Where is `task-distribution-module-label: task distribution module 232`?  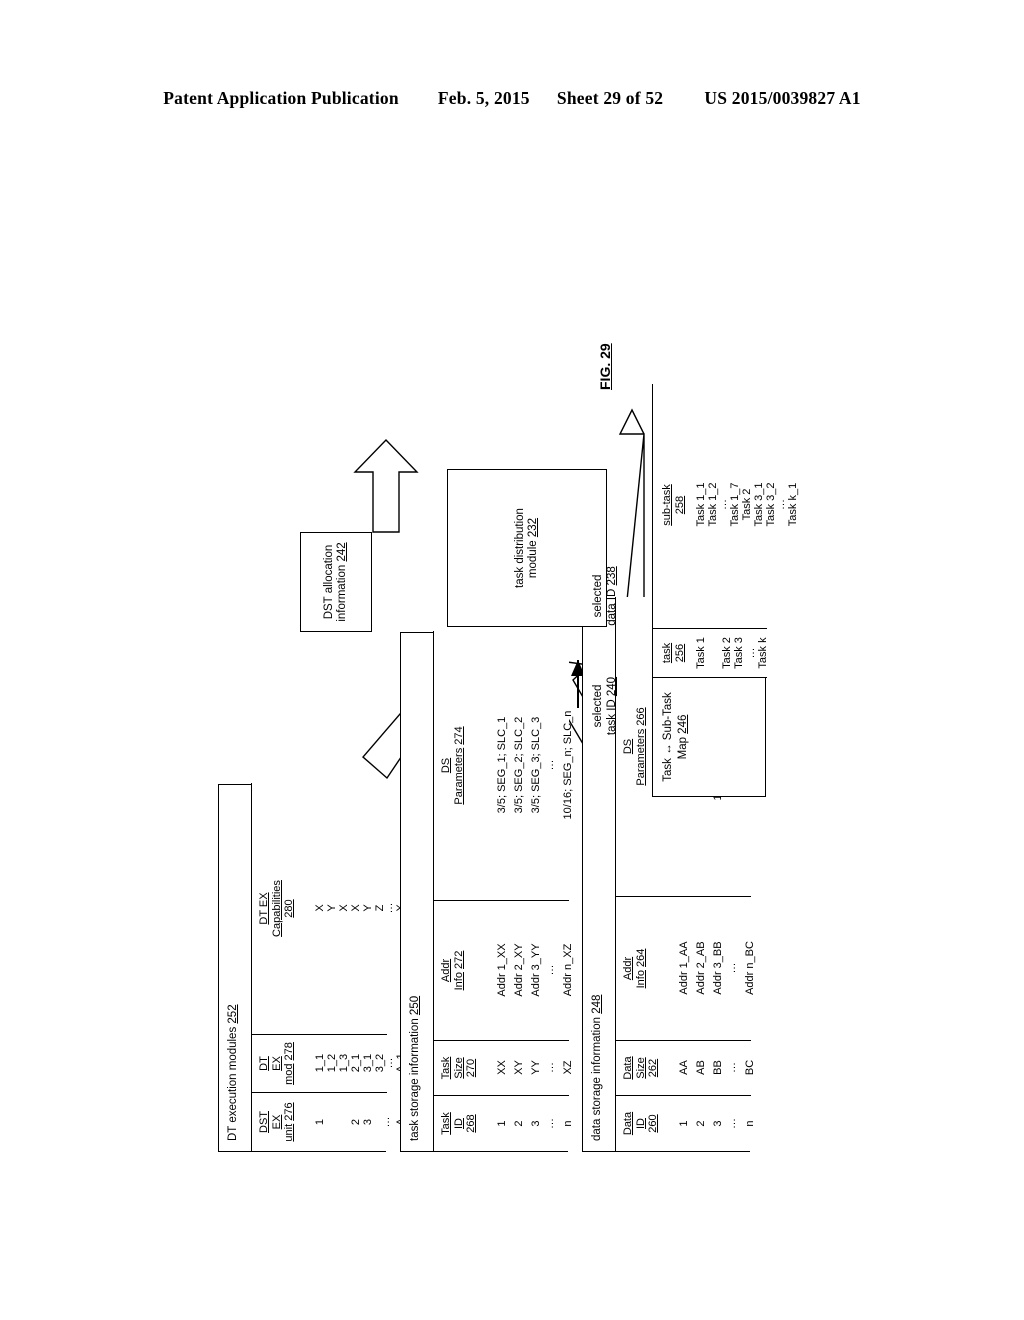
task-distribution-module-label: task distribution module 232 is located at coordinates (526, 548).